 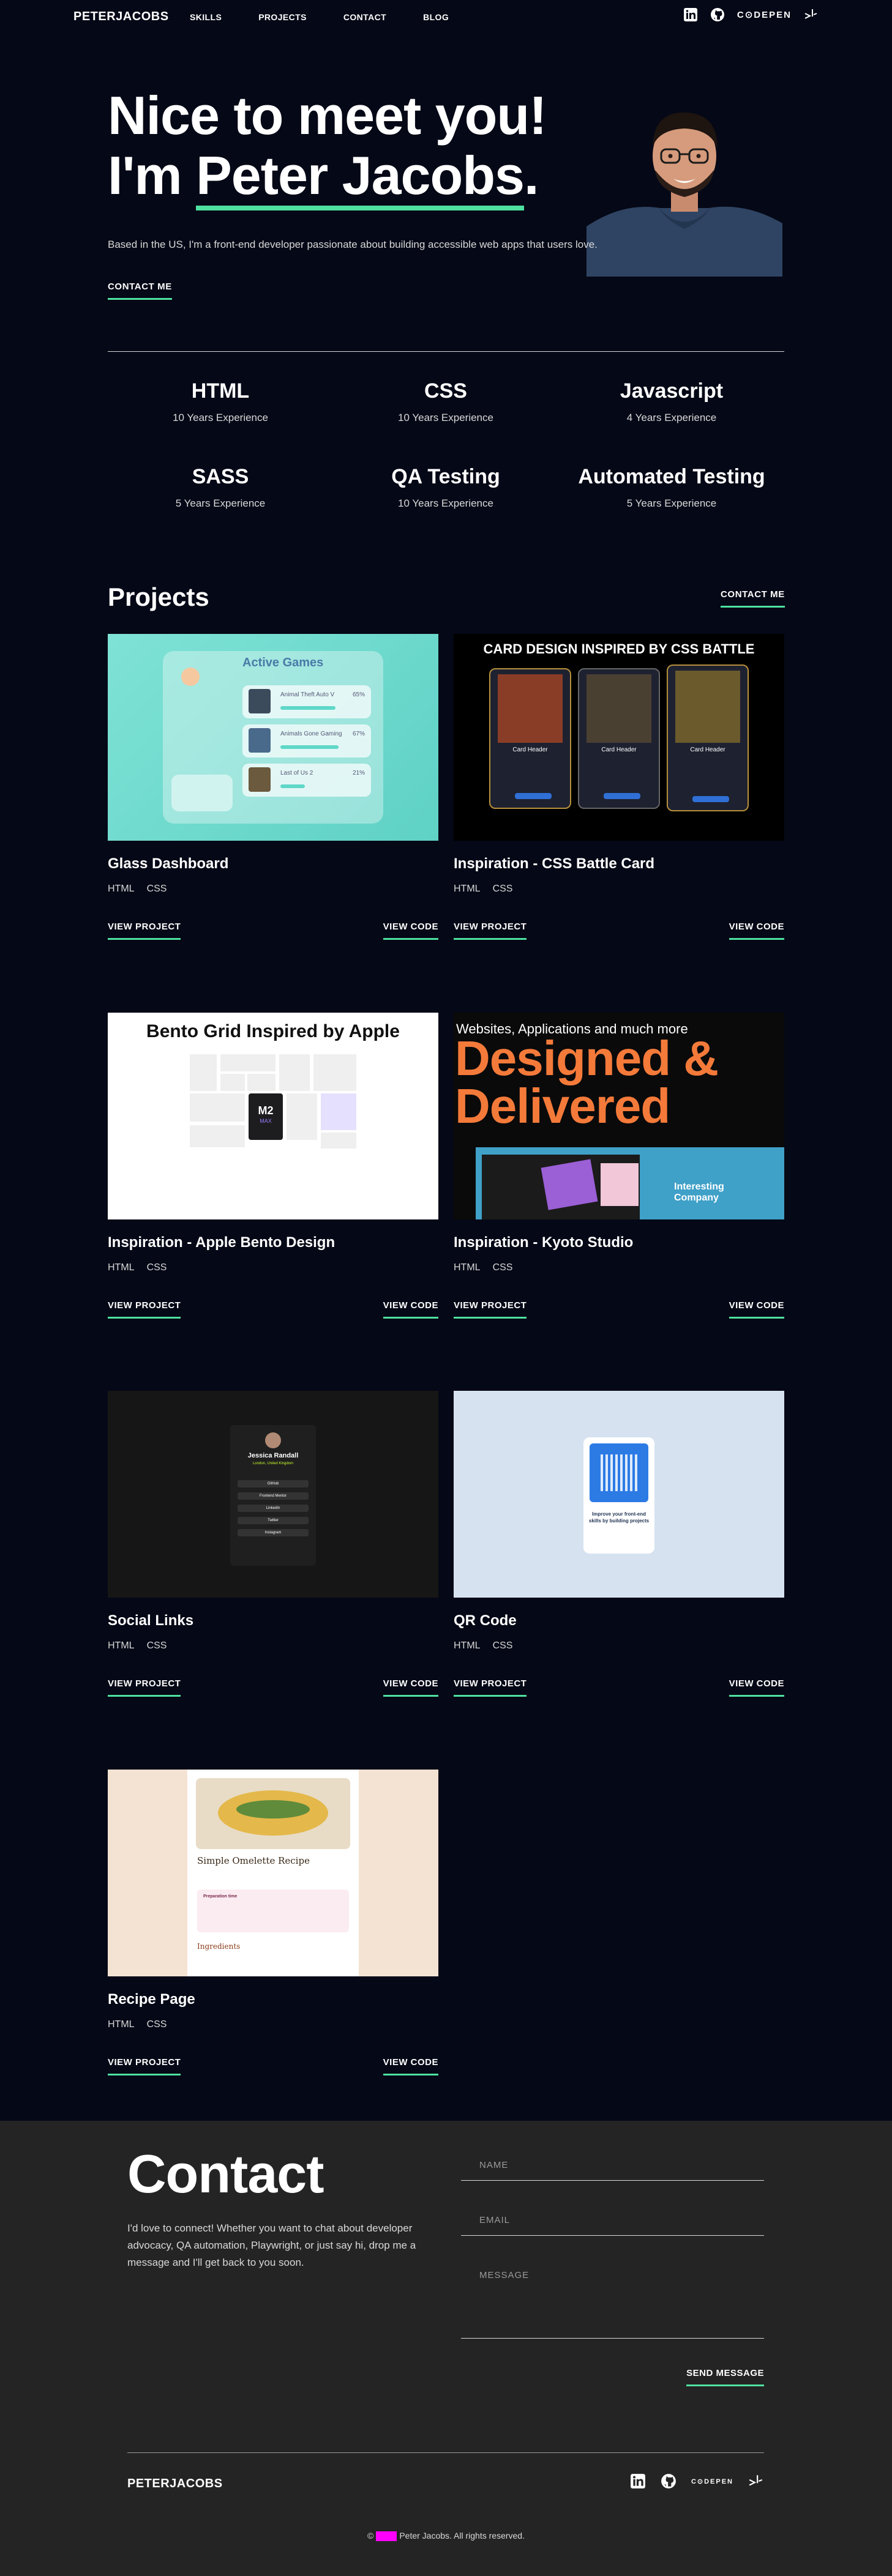 I want to click on site-logo: PETERJACOBS, so click(x=121, y=17).